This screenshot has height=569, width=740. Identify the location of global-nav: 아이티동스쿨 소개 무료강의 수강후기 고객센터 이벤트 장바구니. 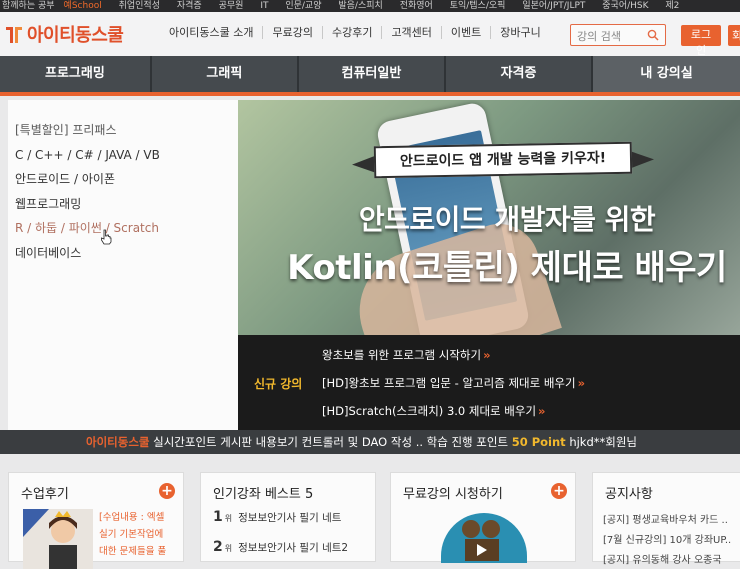
(355, 32).